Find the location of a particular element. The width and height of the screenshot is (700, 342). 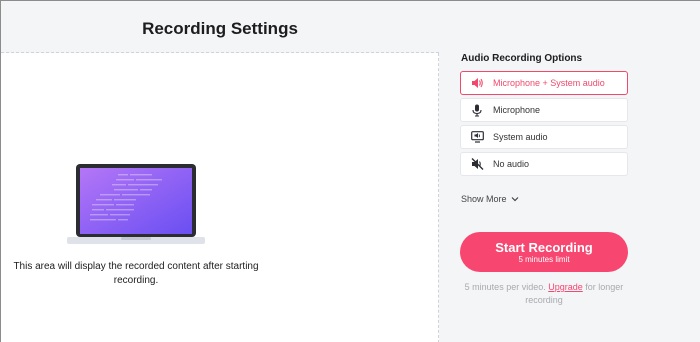

show-more-button: Show More is located at coordinates (490, 199).